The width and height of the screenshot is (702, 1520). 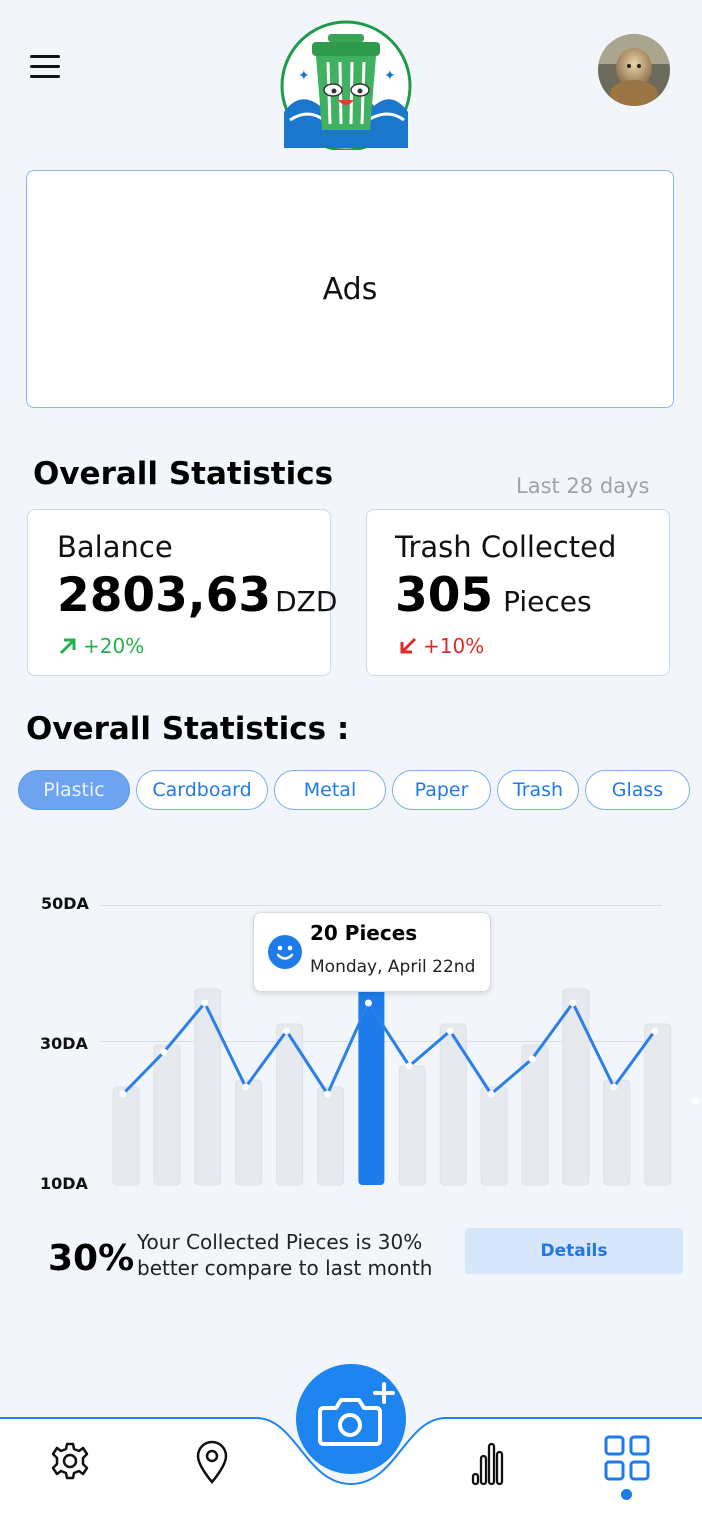 What do you see at coordinates (506, 547) in the screenshot?
I see `trash-collected-label: Trash Collected` at bounding box center [506, 547].